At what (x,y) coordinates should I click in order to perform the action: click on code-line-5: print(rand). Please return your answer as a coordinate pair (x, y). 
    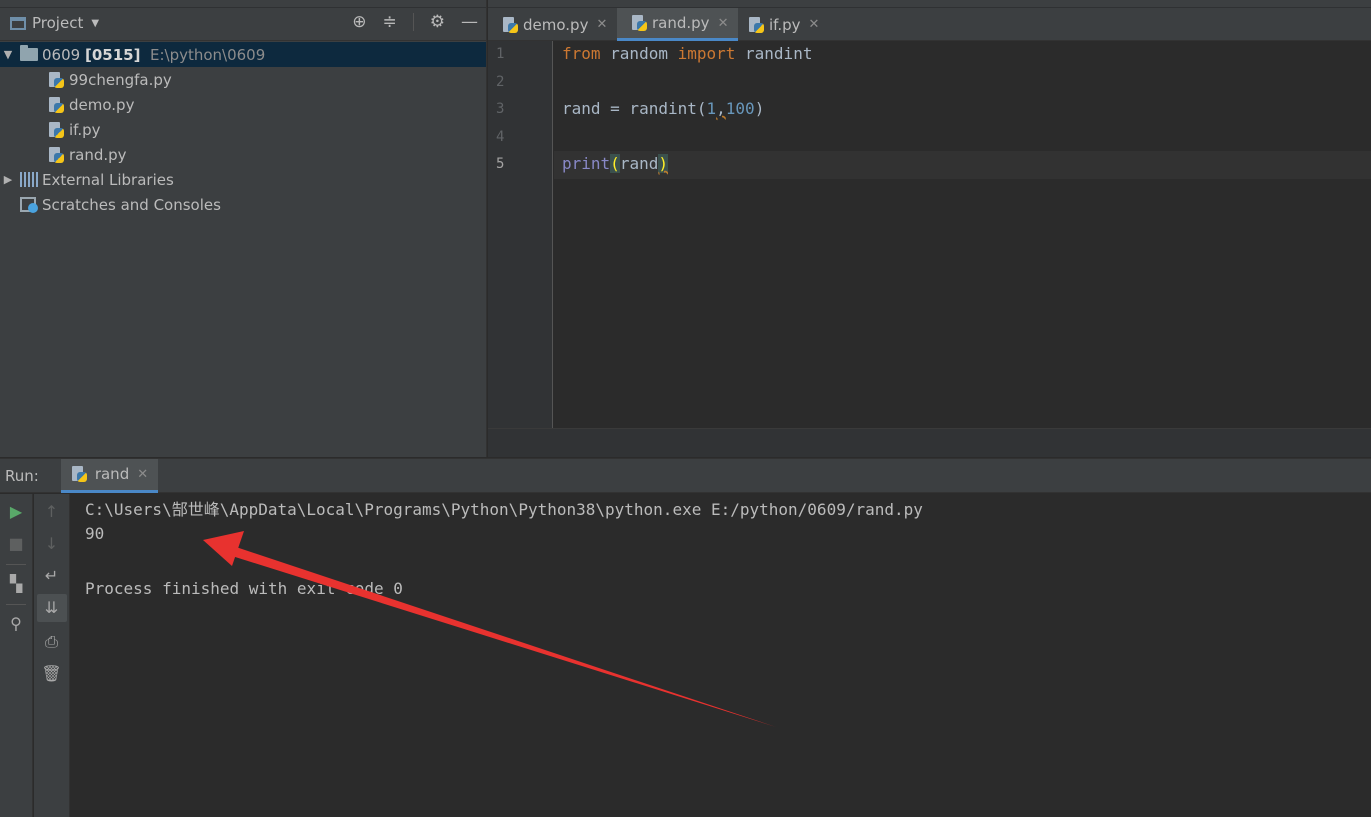
    Looking at the image, I should click on (615, 163).